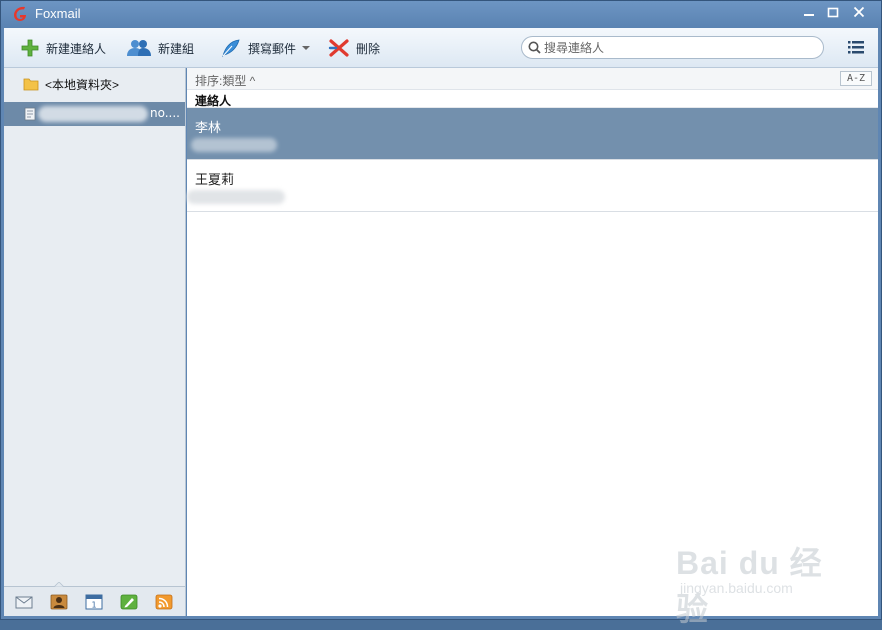  Describe the element at coordinates (272, 48) in the screenshot. I see `compose-label: 撰寫郵件` at that location.